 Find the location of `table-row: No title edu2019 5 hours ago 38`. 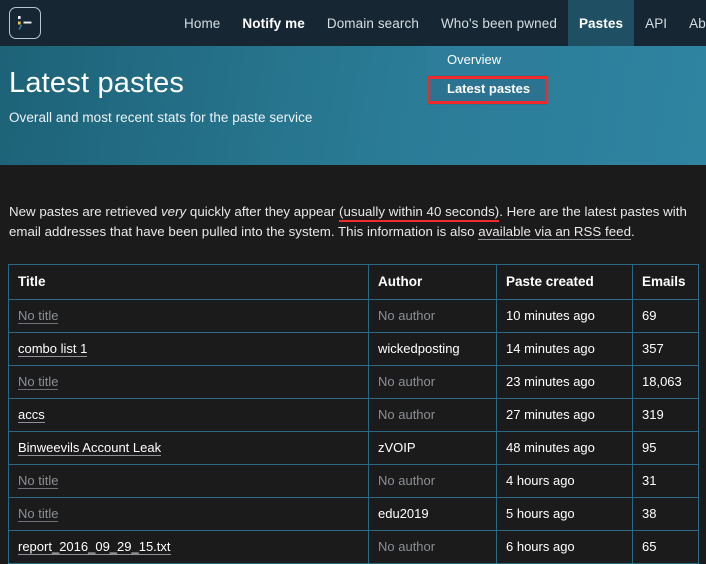

table-row: No title edu2019 5 hours ago 38 is located at coordinates (353, 514).